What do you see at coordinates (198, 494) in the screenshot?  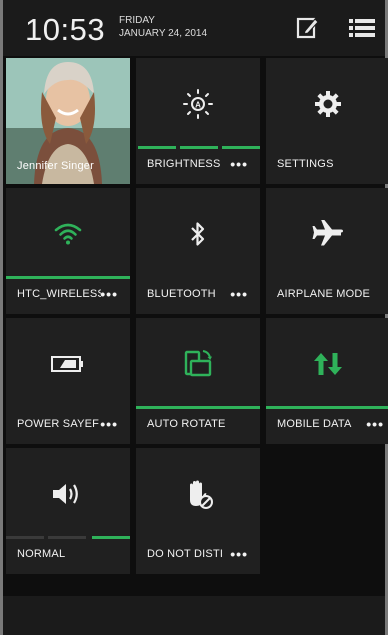 I see `do-not-disturb-icon` at bounding box center [198, 494].